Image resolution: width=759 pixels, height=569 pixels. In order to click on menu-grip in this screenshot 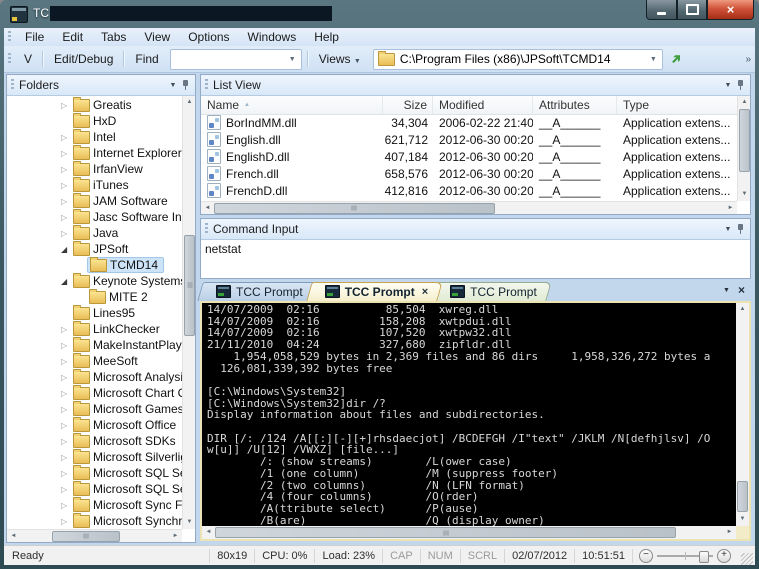, I will do `click(9, 37)`.